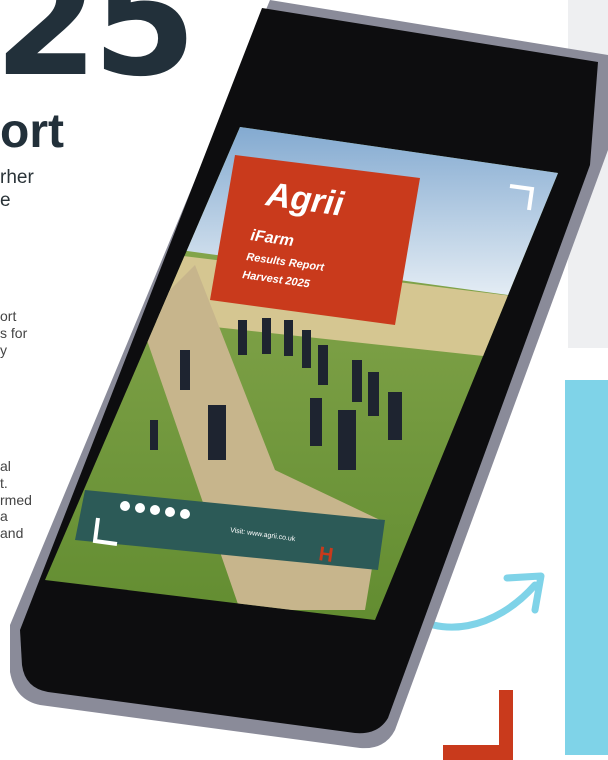 This screenshot has height=760, width=608. What do you see at coordinates (125, 506) in the screenshot?
I see `facebook-icon` at bounding box center [125, 506].